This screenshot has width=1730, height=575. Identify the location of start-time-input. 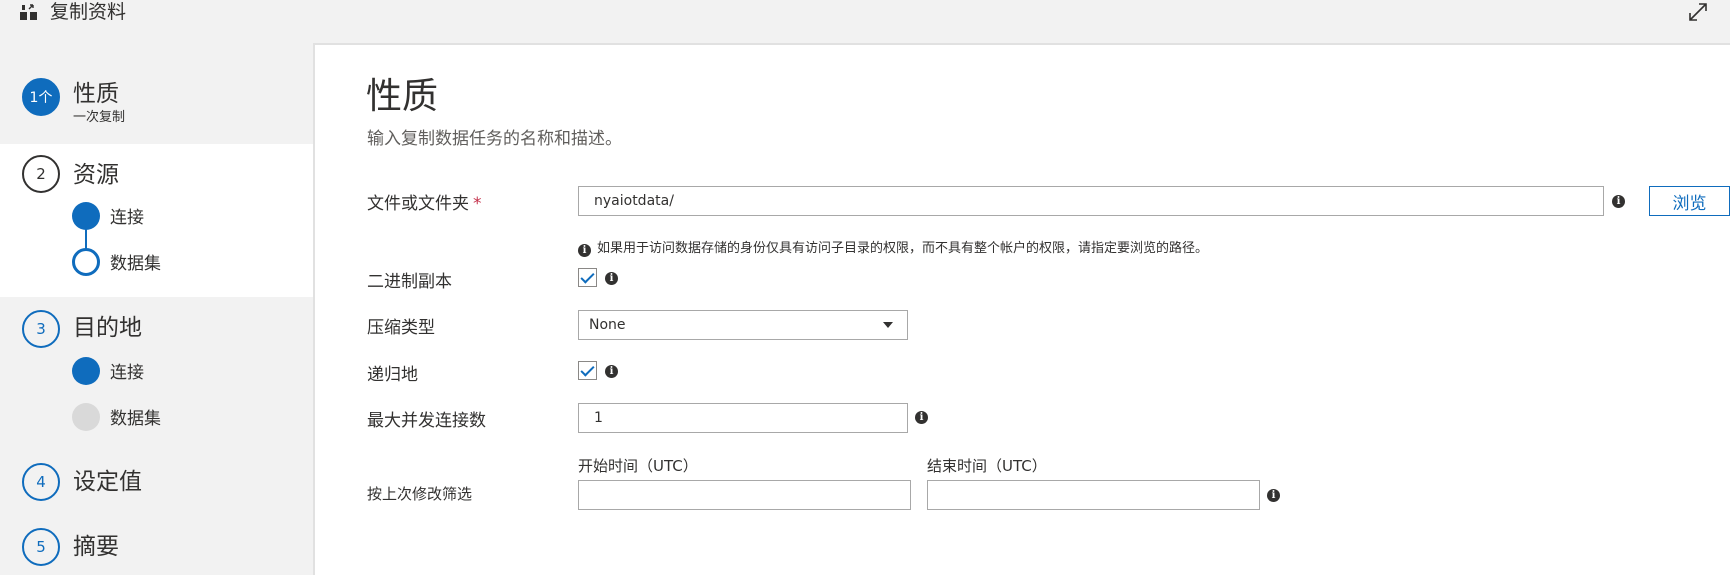
(744, 495).